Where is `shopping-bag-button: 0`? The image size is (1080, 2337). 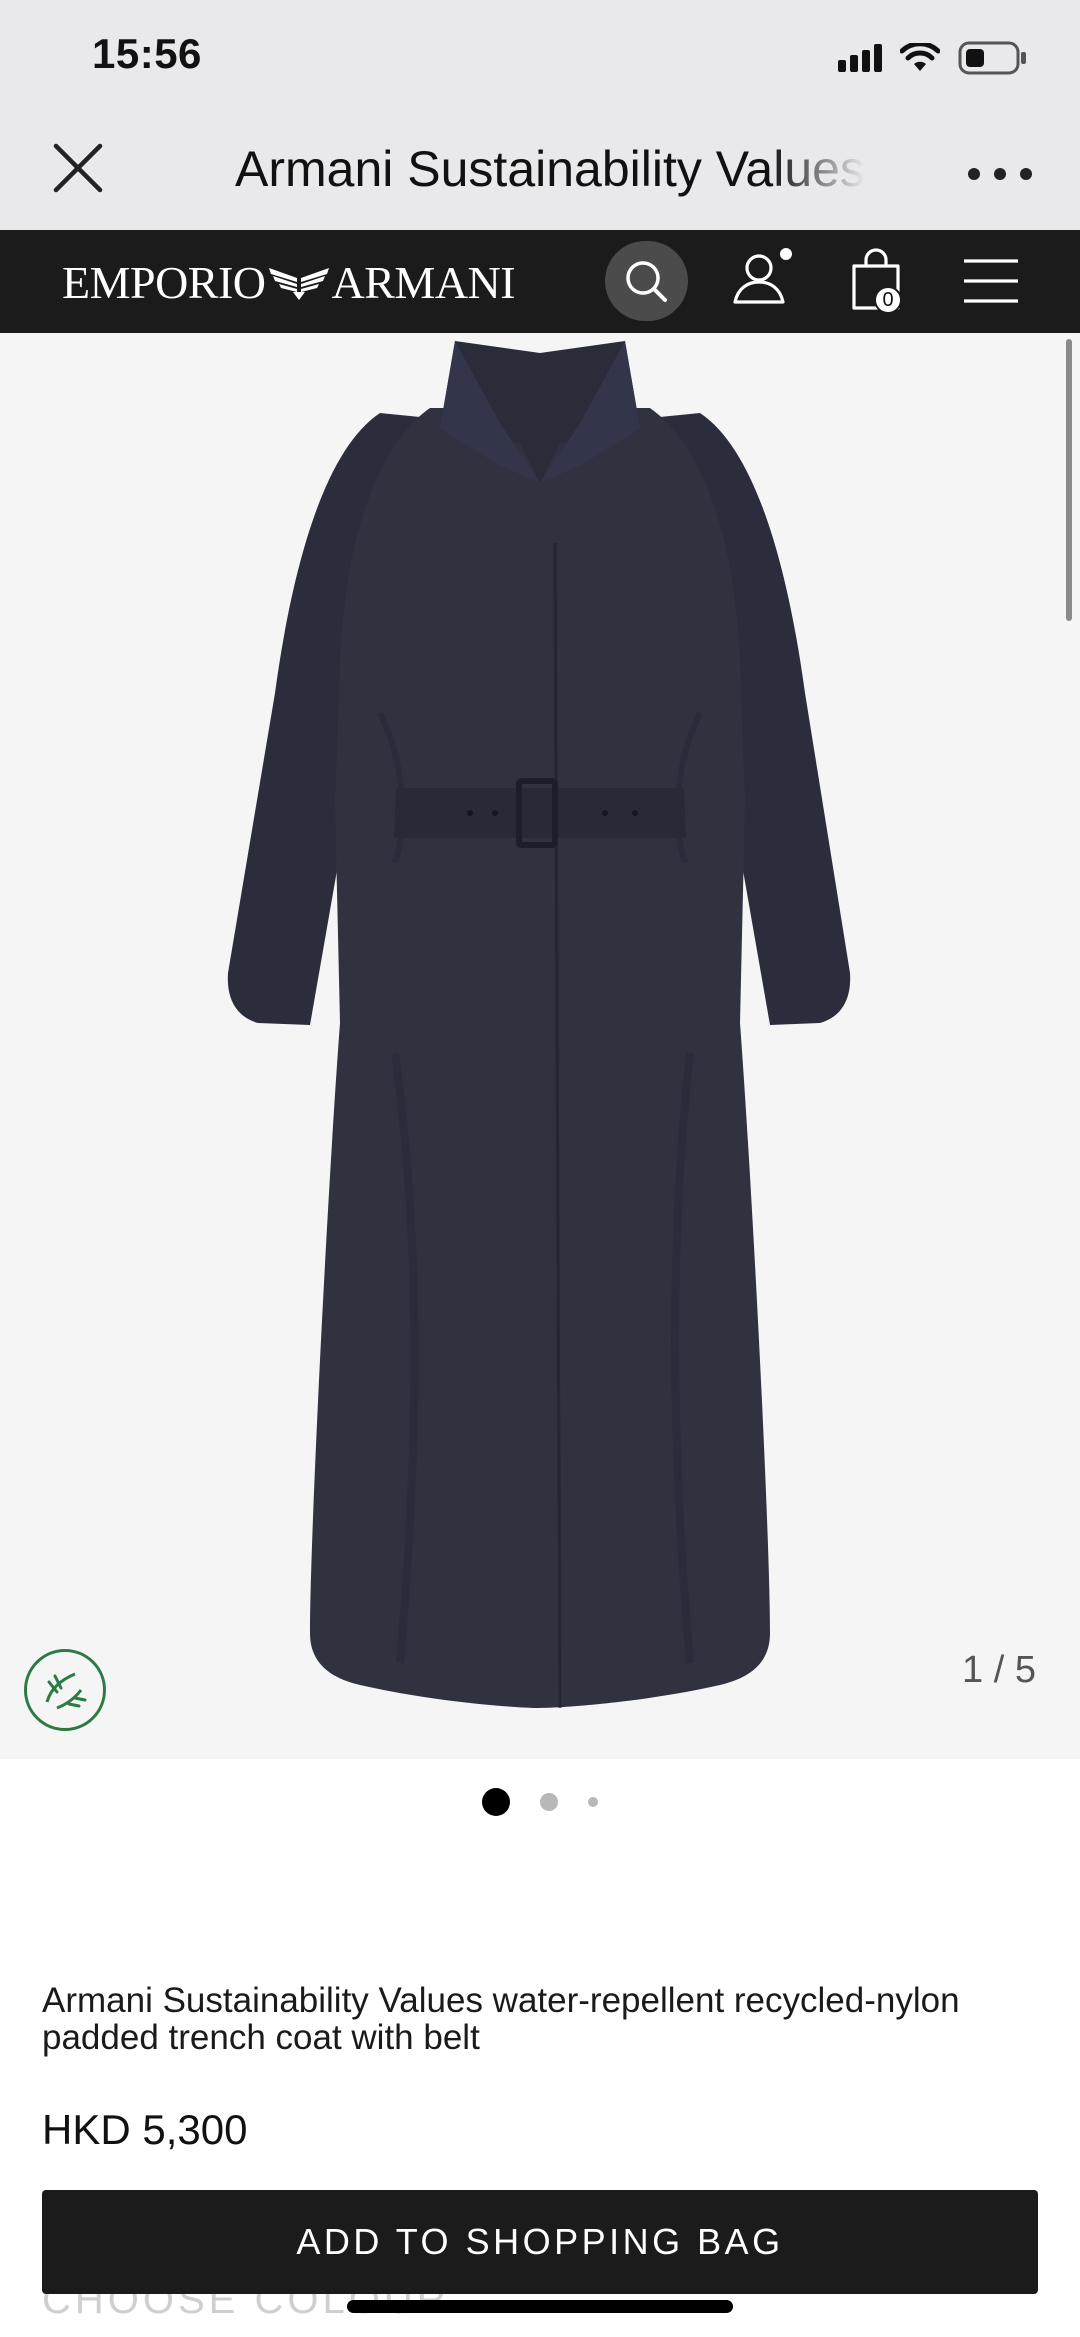 shopping-bag-button: 0 is located at coordinates (876, 280).